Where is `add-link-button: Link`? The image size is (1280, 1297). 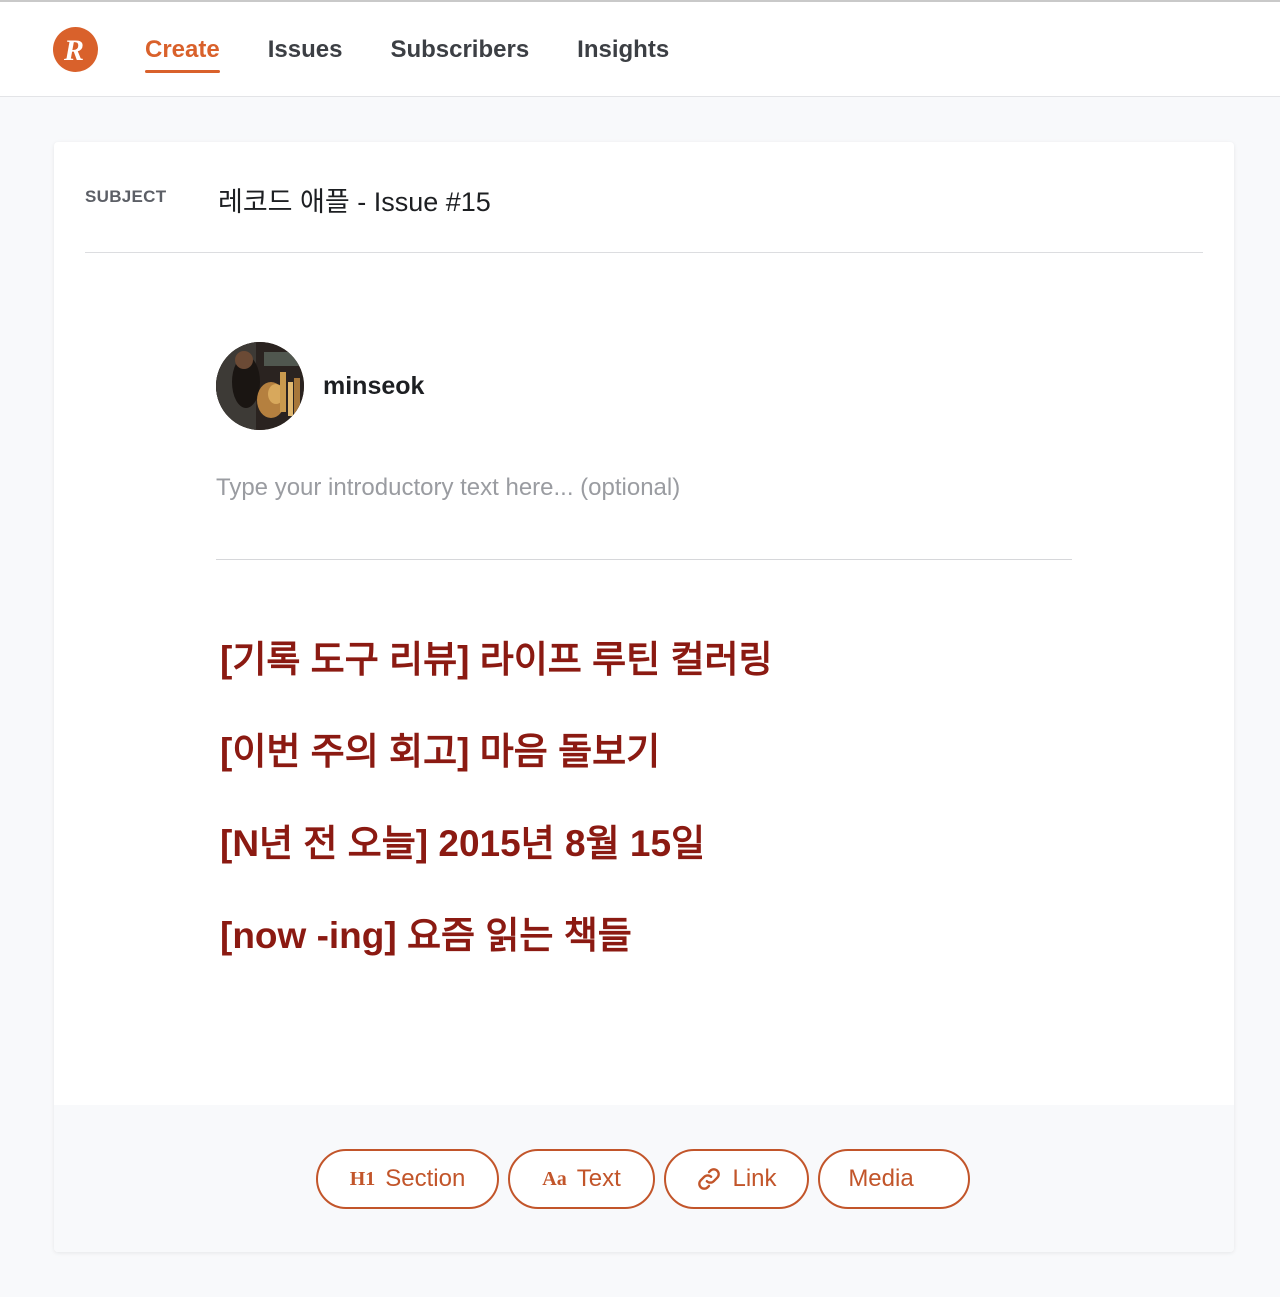 add-link-button: Link is located at coordinates (736, 1179).